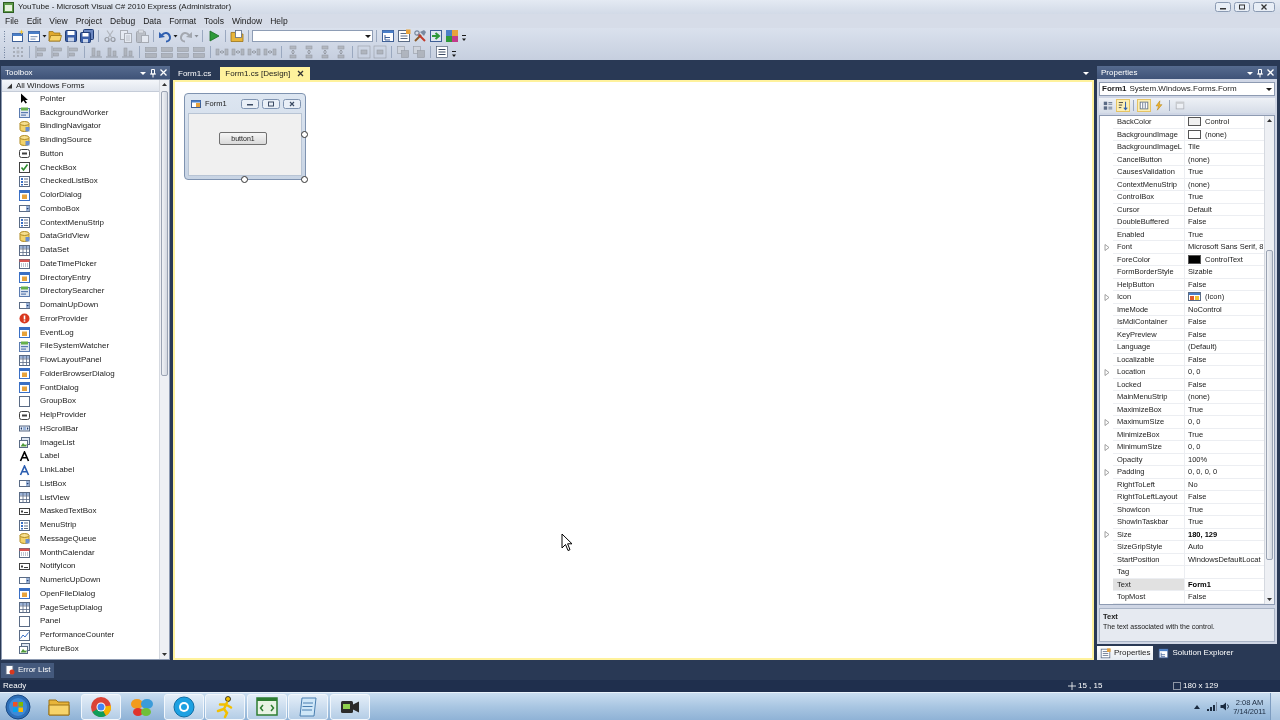 This screenshot has width=1280, height=720. What do you see at coordinates (1159, 105) in the screenshot?
I see `lightning-icon` at bounding box center [1159, 105].